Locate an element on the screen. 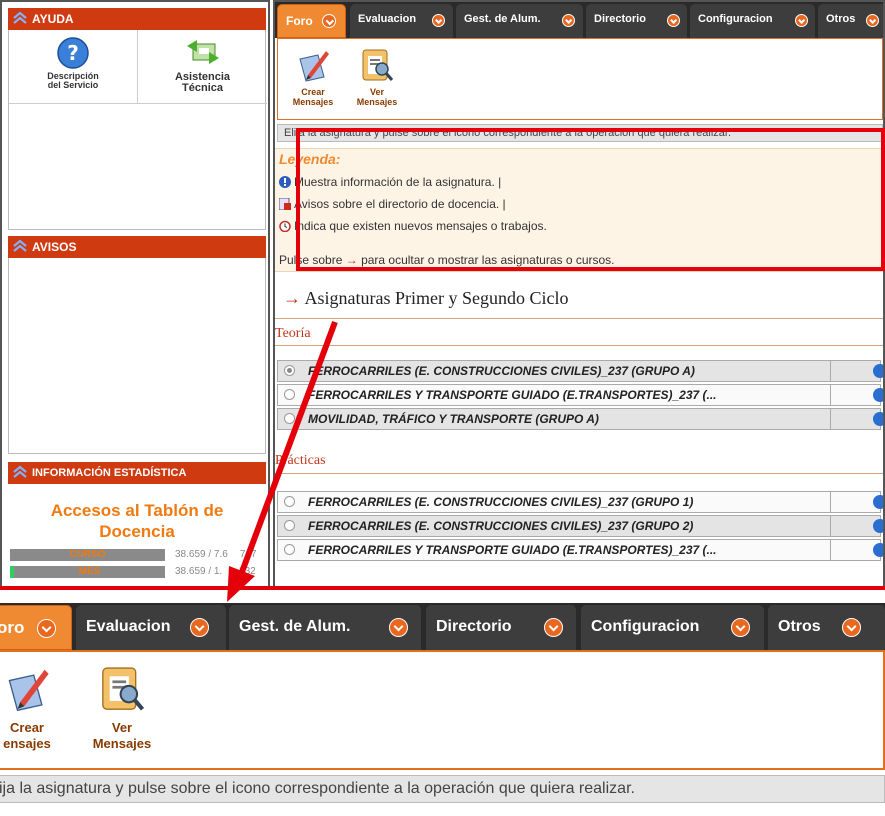 This screenshot has height=816, width=885. service-description-label-2: del Servicio is located at coordinates (73, 85).